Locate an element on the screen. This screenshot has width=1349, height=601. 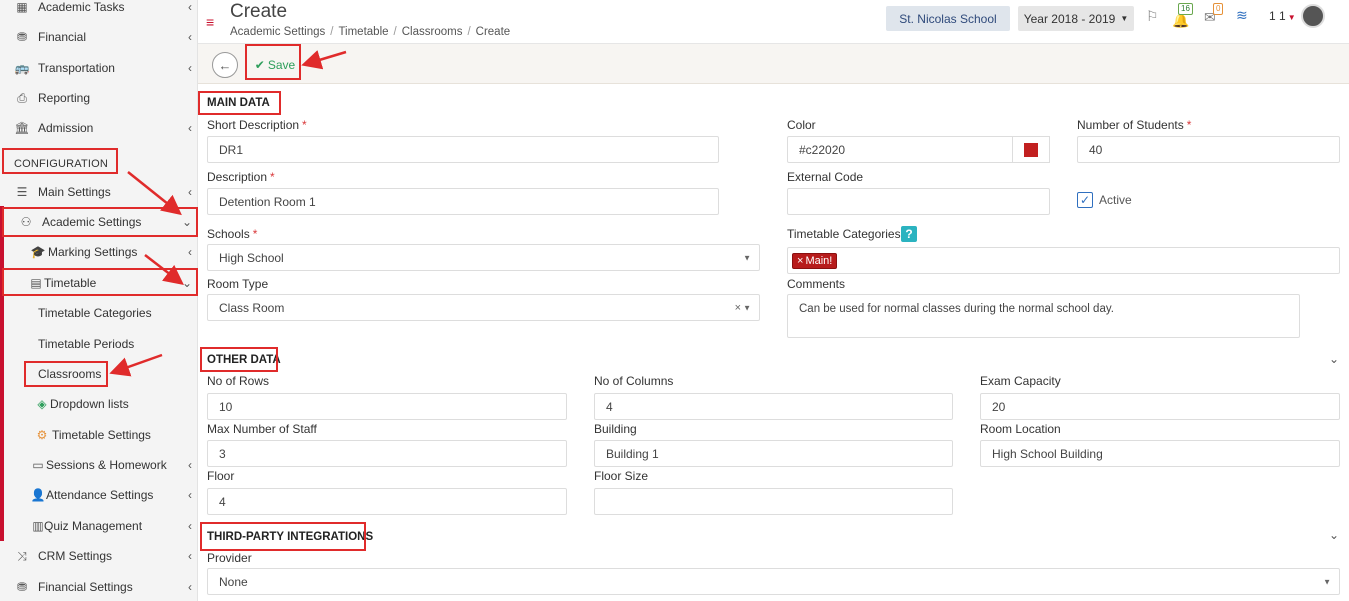
external-code-label: External Code is located at coordinates (825, 177).